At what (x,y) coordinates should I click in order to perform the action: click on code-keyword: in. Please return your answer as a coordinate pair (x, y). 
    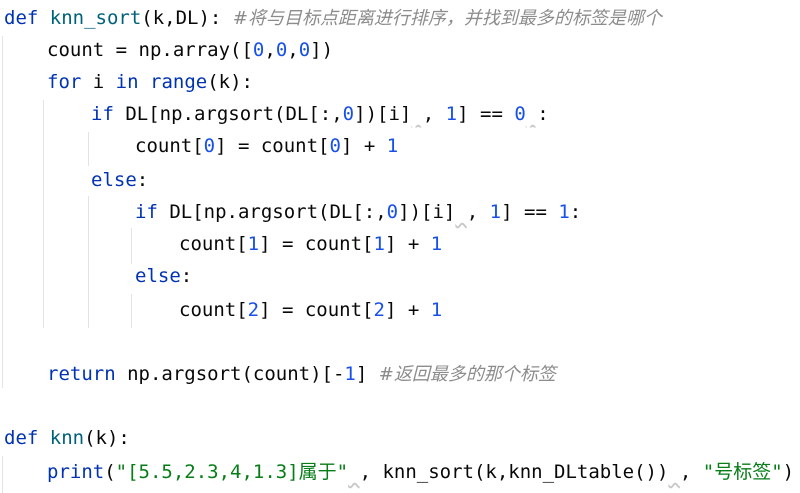
    Looking at the image, I should click on (127, 82).